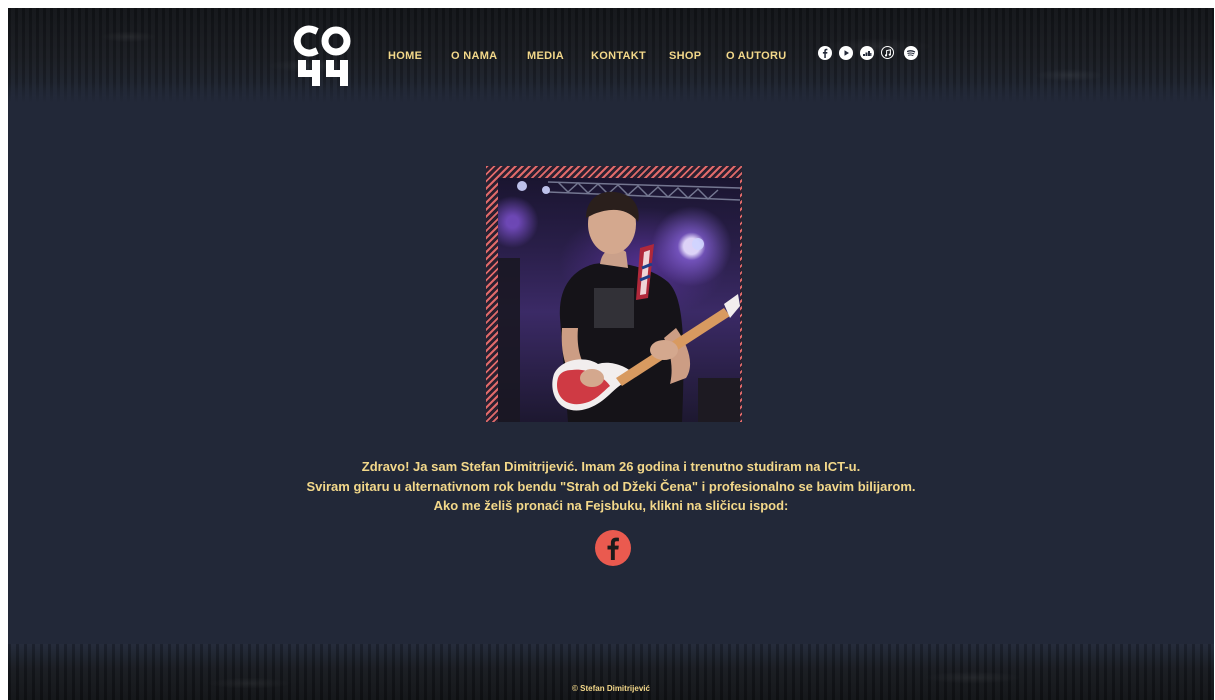 This screenshot has width=1215, height=700. What do you see at coordinates (756, 56) in the screenshot?
I see `nav-o-autoru: O AUTORU` at bounding box center [756, 56].